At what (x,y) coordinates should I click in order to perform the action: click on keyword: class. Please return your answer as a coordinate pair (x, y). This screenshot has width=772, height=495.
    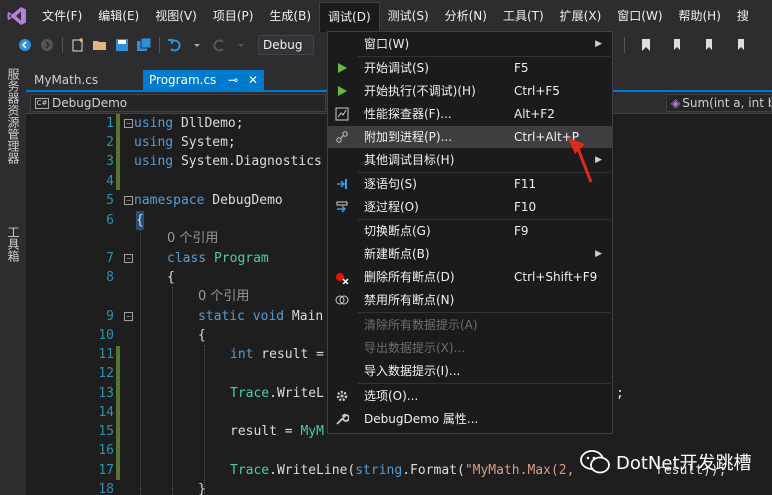
    Looking at the image, I should click on (187, 258).